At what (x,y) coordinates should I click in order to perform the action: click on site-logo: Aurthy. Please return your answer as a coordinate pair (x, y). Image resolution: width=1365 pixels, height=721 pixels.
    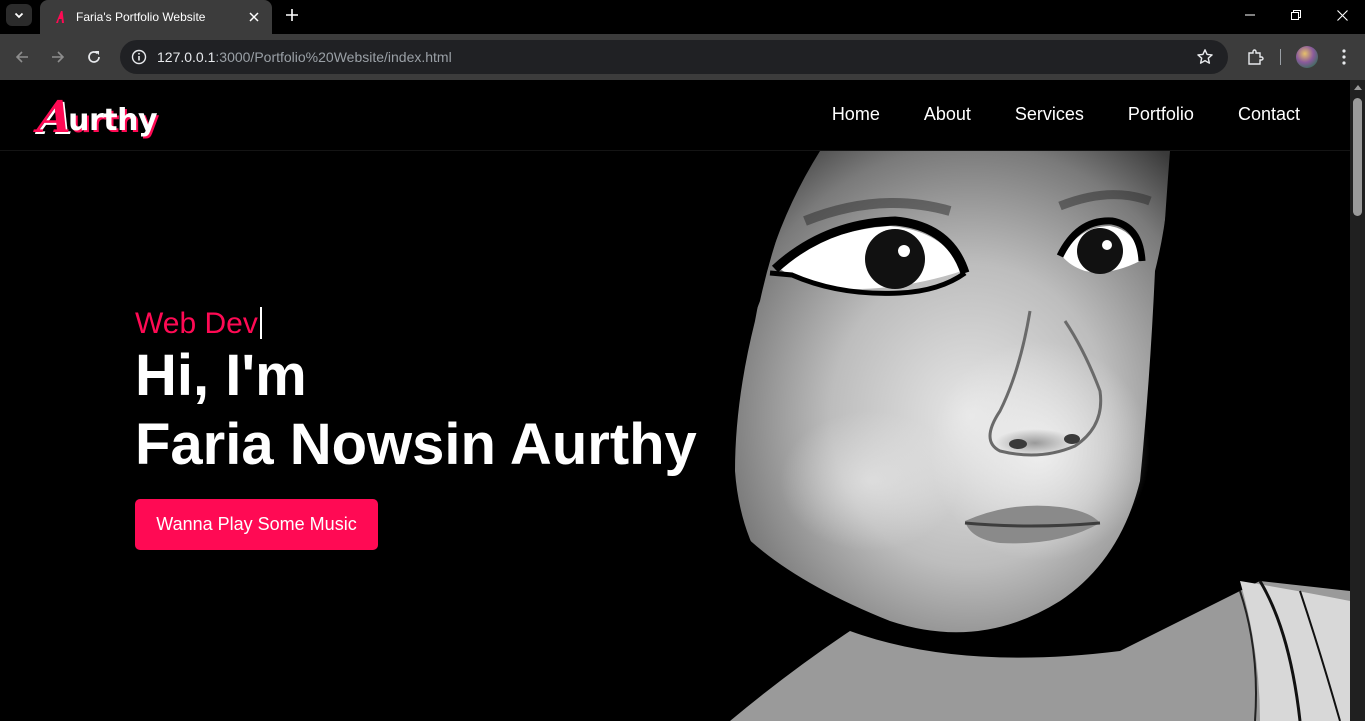
    Looking at the image, I should click on (96, 117).